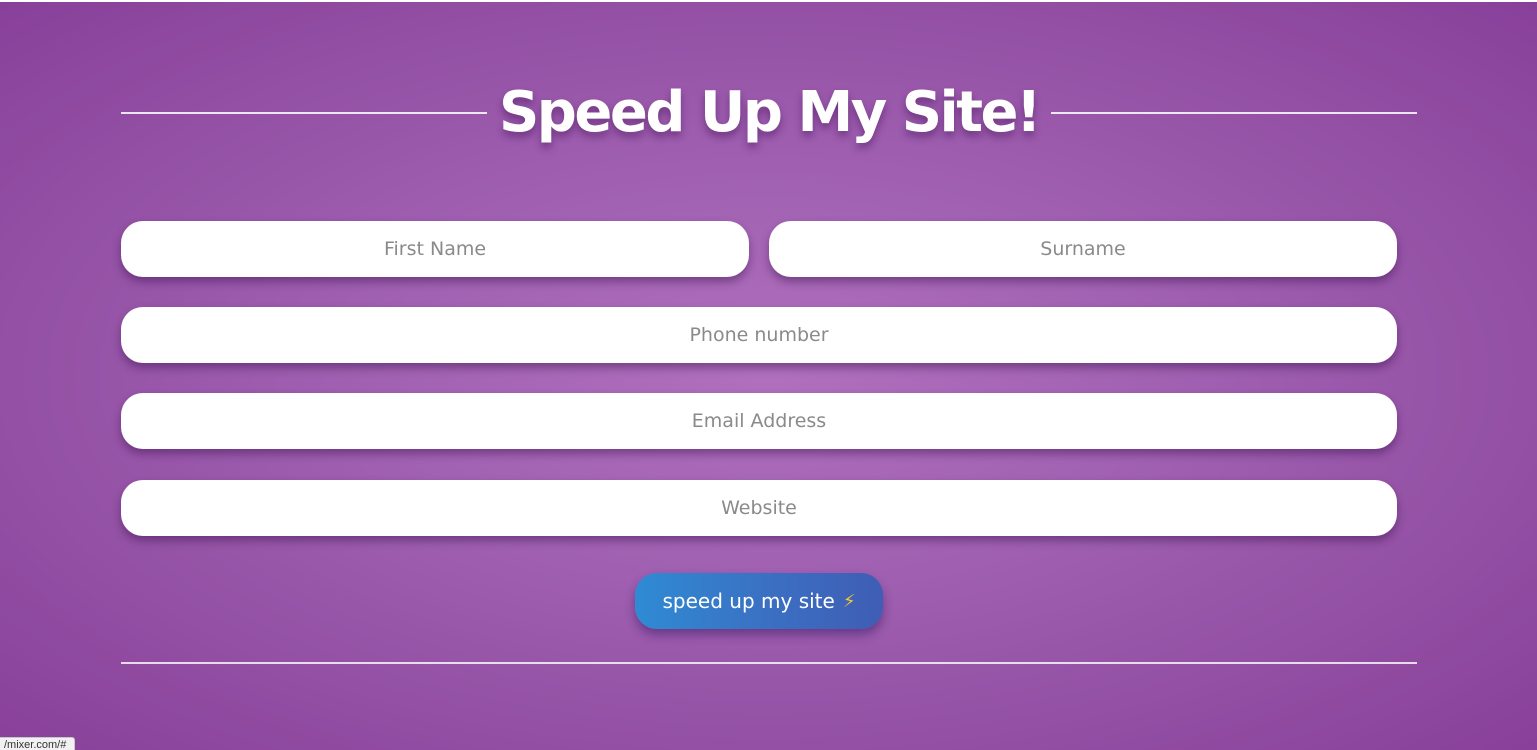 This screenshot has height=750, width=1537. What do you see at coordinates (748, 601) in the screenshot?
I see `submit-button-label: speed up my site` at bounding box center [748, 601].